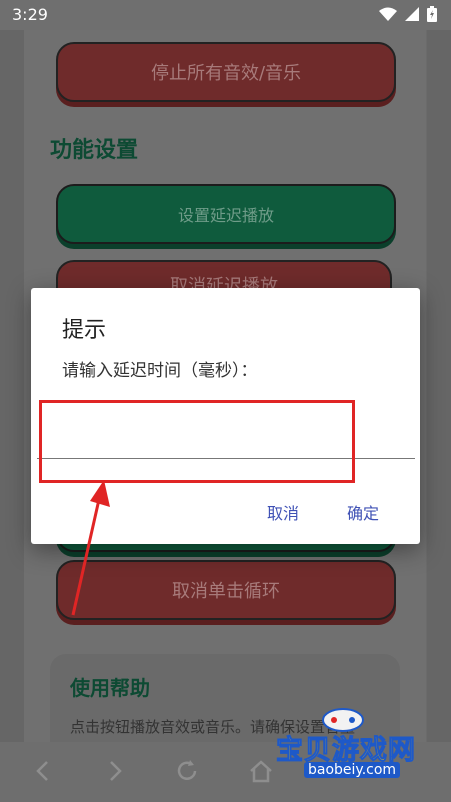  Describe the element at coordinates (352, 770) in the screenshot. I see `watermark-url: baobeiy.com` at that location.